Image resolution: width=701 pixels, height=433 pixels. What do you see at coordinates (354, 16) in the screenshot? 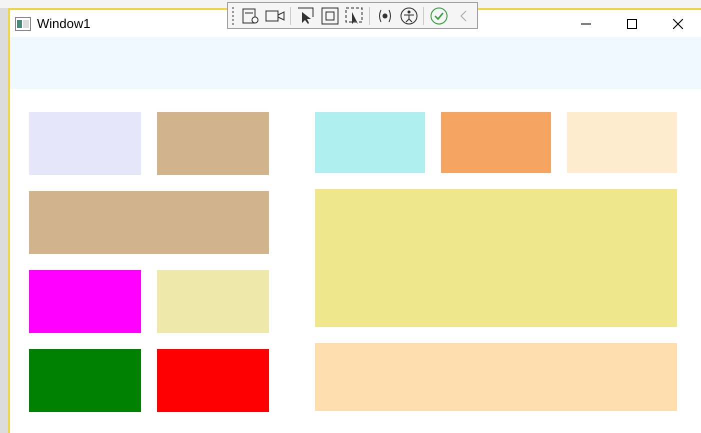
I see `track-focus-icon` at bounding box center [354, 16].